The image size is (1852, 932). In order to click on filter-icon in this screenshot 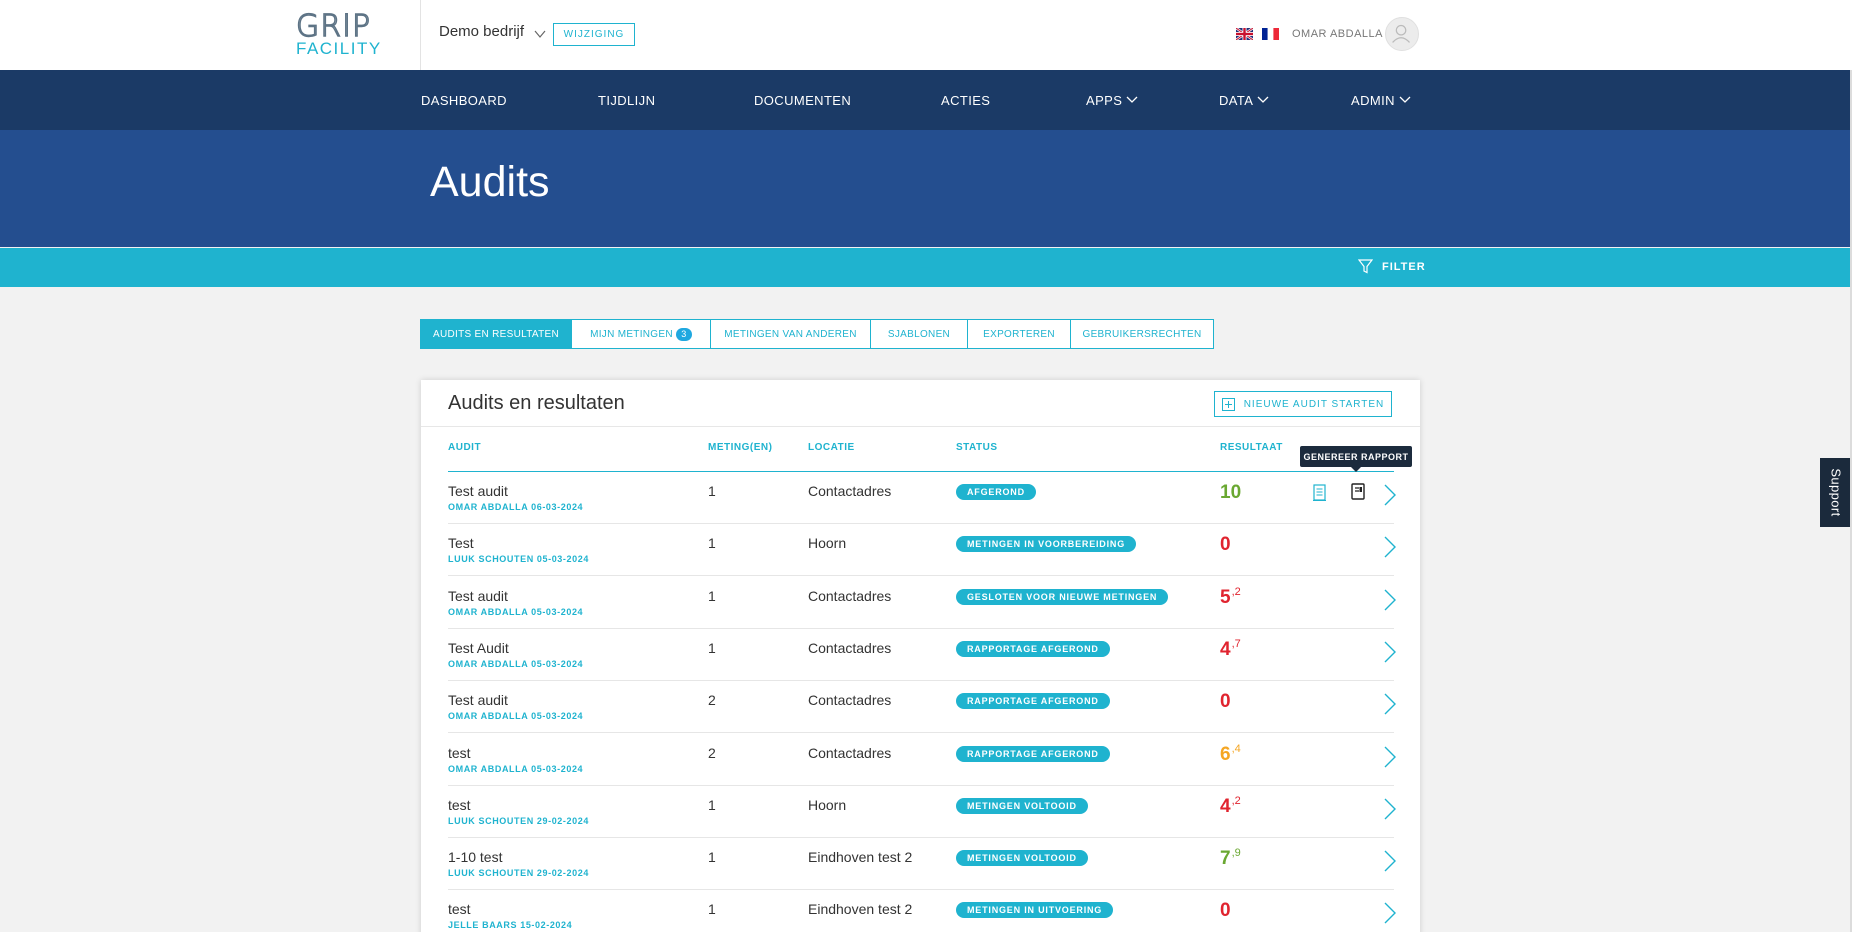, I will do `click(1365, 266)`.